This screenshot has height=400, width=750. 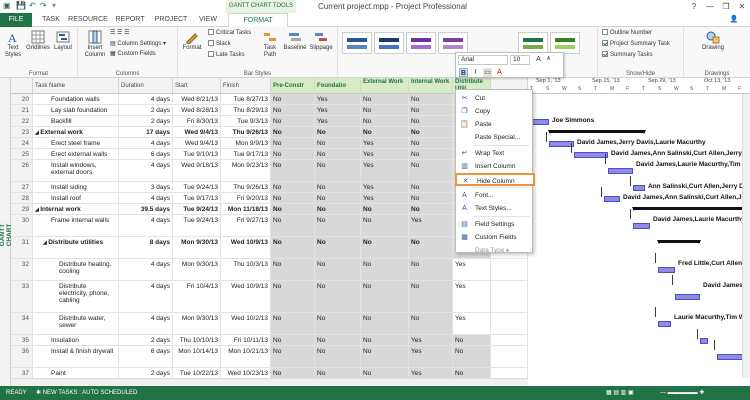 I want to click on cell-name: ◢ Distribute utilities, so click(x=76, y=247).